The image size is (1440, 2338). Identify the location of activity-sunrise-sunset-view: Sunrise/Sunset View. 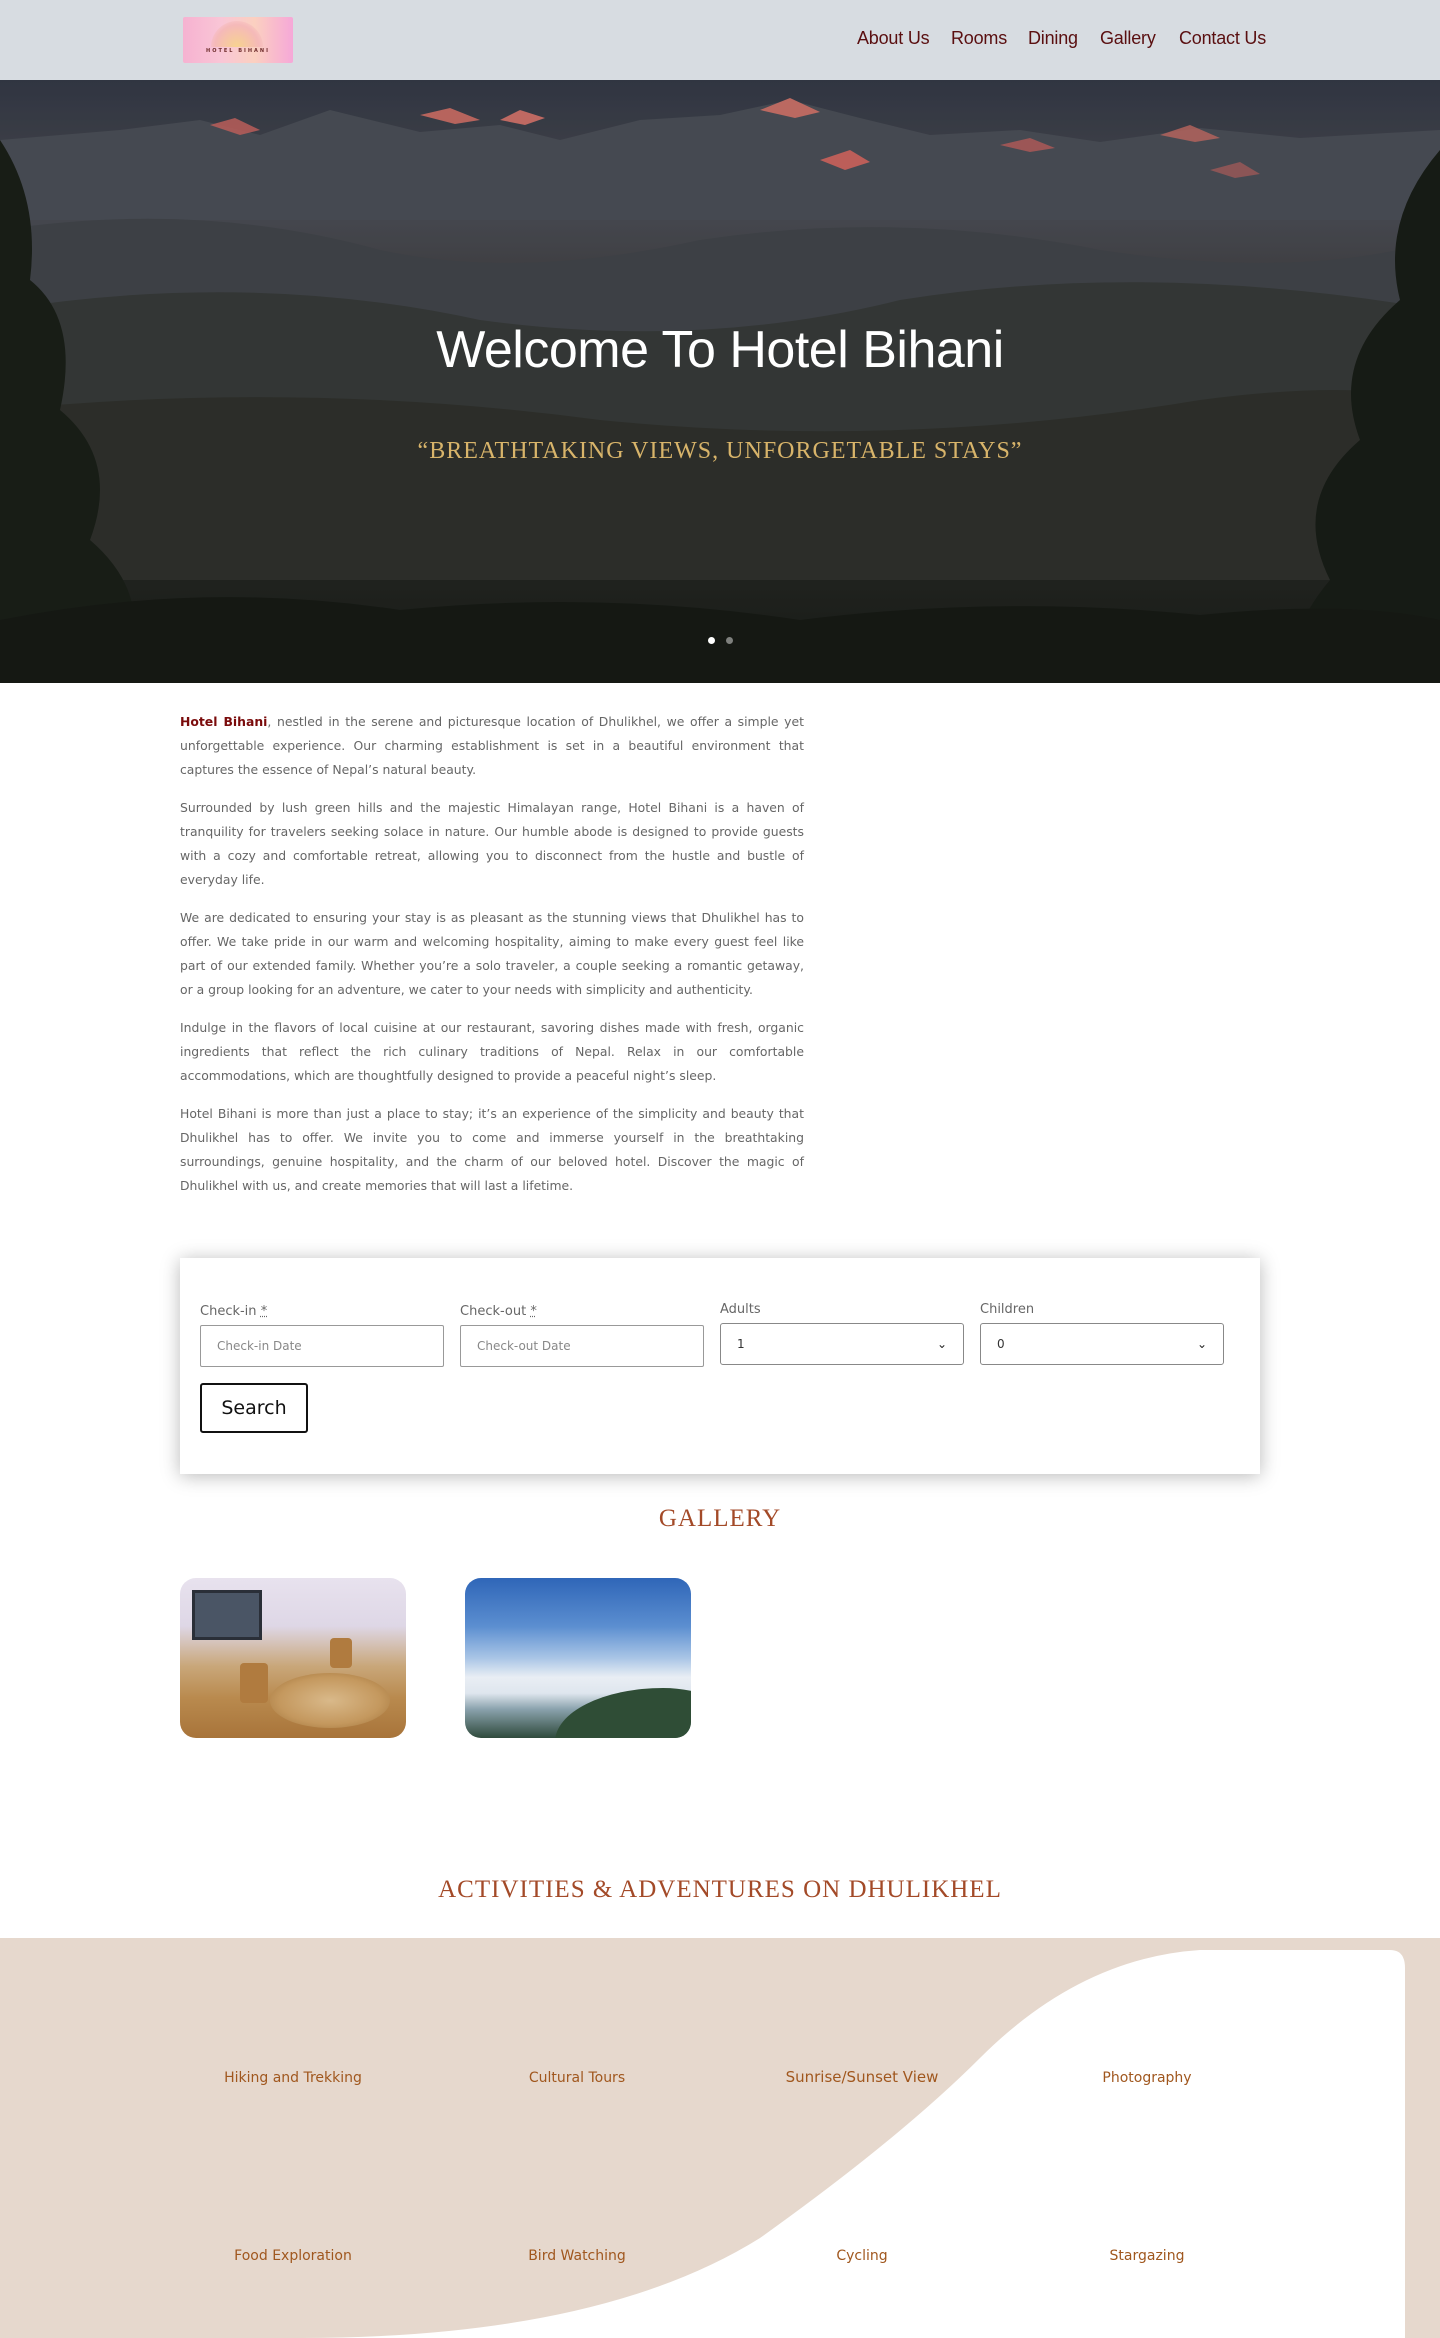
(862, 2077).